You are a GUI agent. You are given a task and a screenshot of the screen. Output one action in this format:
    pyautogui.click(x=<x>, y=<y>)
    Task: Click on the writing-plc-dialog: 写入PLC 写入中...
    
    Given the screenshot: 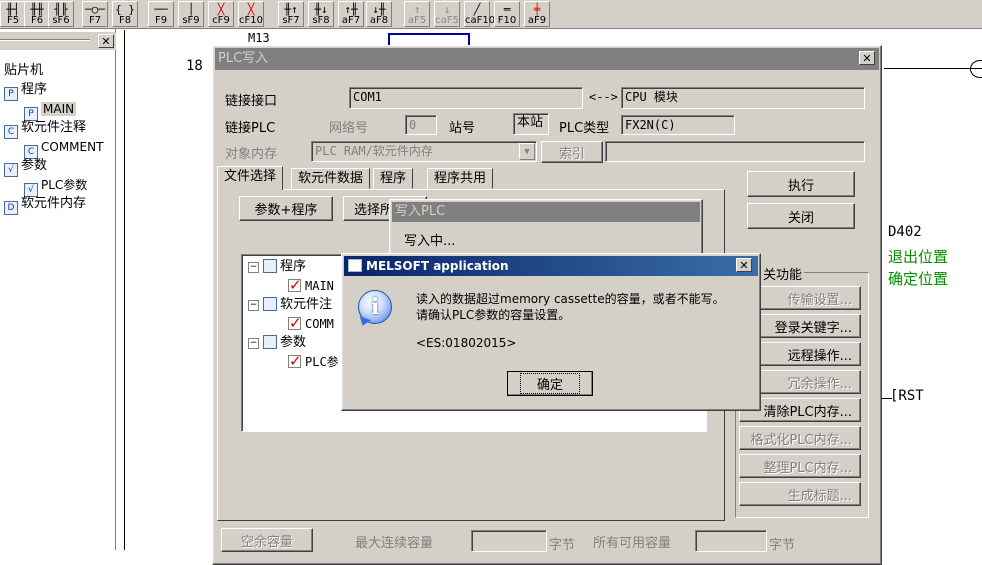 What is the action you would take?
    pyautogui.click(x=546, y=228)
    